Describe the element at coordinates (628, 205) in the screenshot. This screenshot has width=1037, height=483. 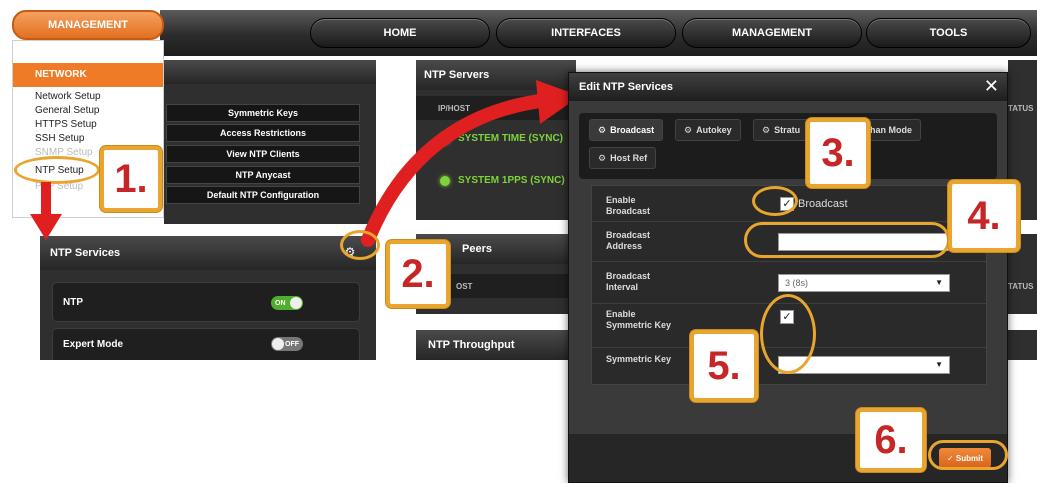
I see `enable-broadcast-label: Enable Broadcast` at that location.